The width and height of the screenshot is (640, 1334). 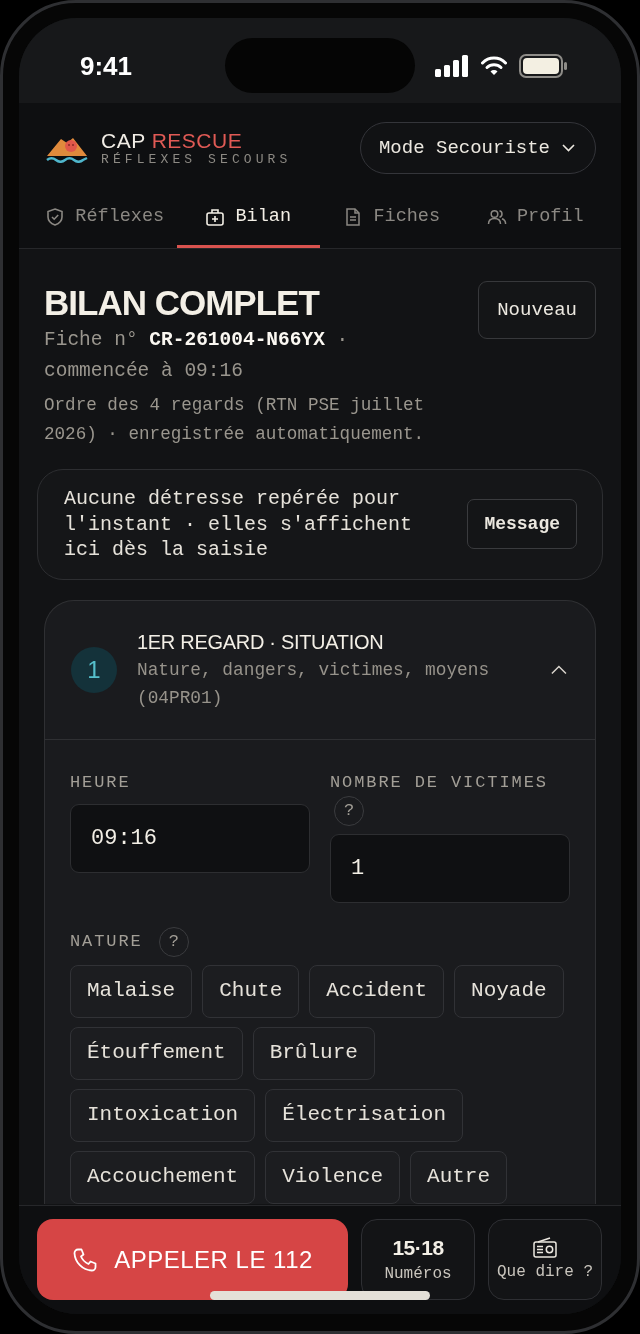 What do you see at coordinates (106, 941) in the screenshot?
I see `field-label: NATURE` at bounding box center [106, 941].